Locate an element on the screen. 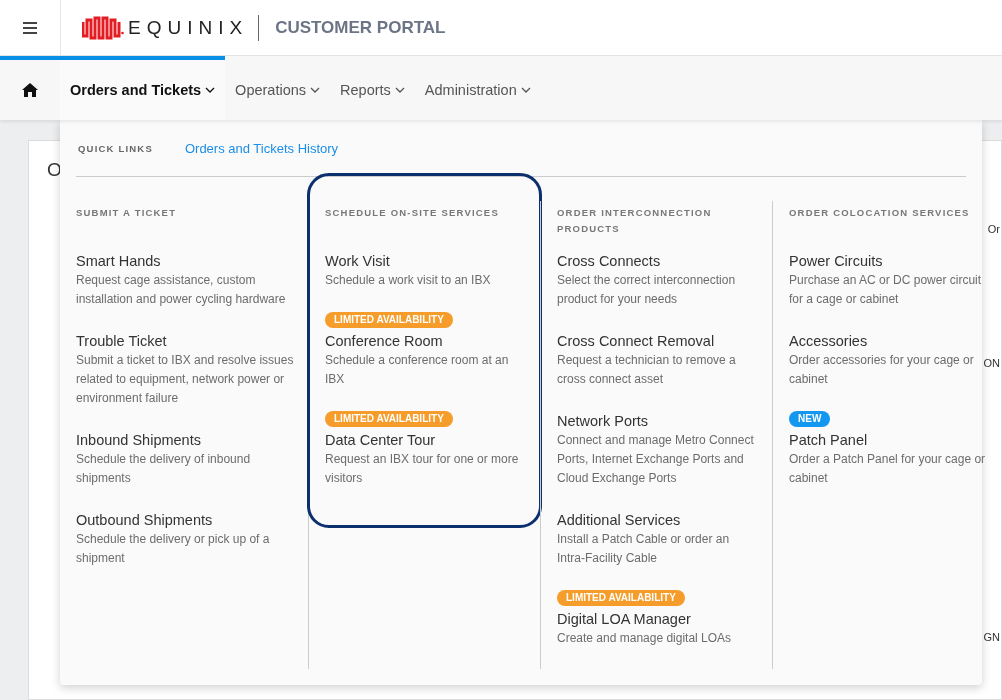 The width and height of the screenshot is (1002, 700). menu-link: Accessories is located at coordinates (828, 341).